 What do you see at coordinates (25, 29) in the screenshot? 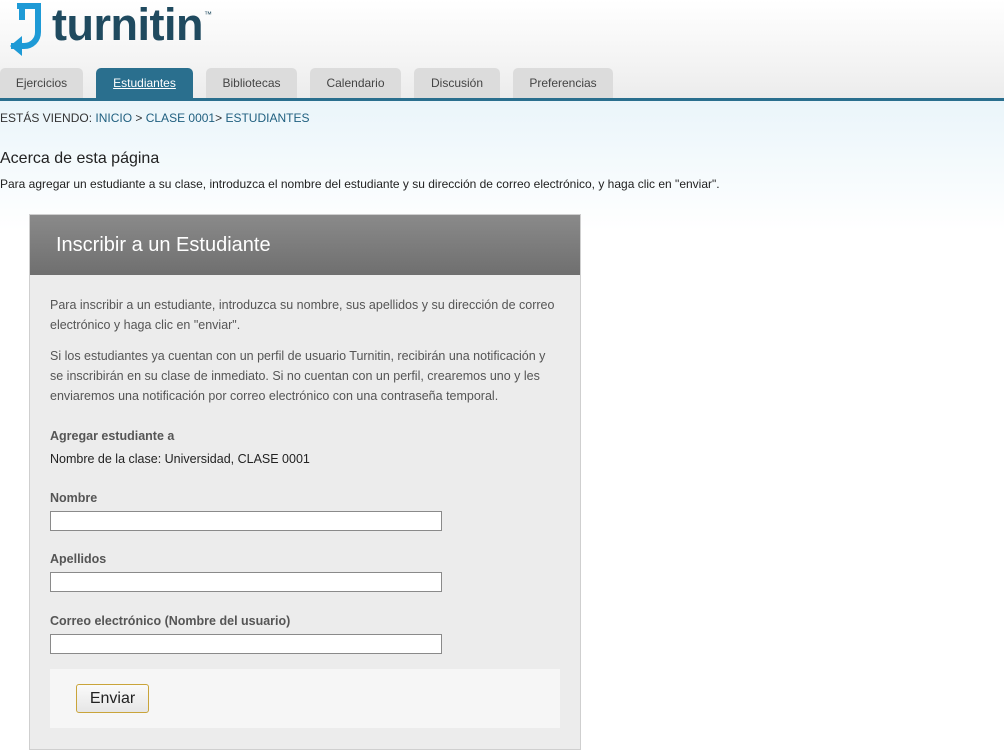
I see `turnitin-logo-icon` at bounding box center [25, 29].